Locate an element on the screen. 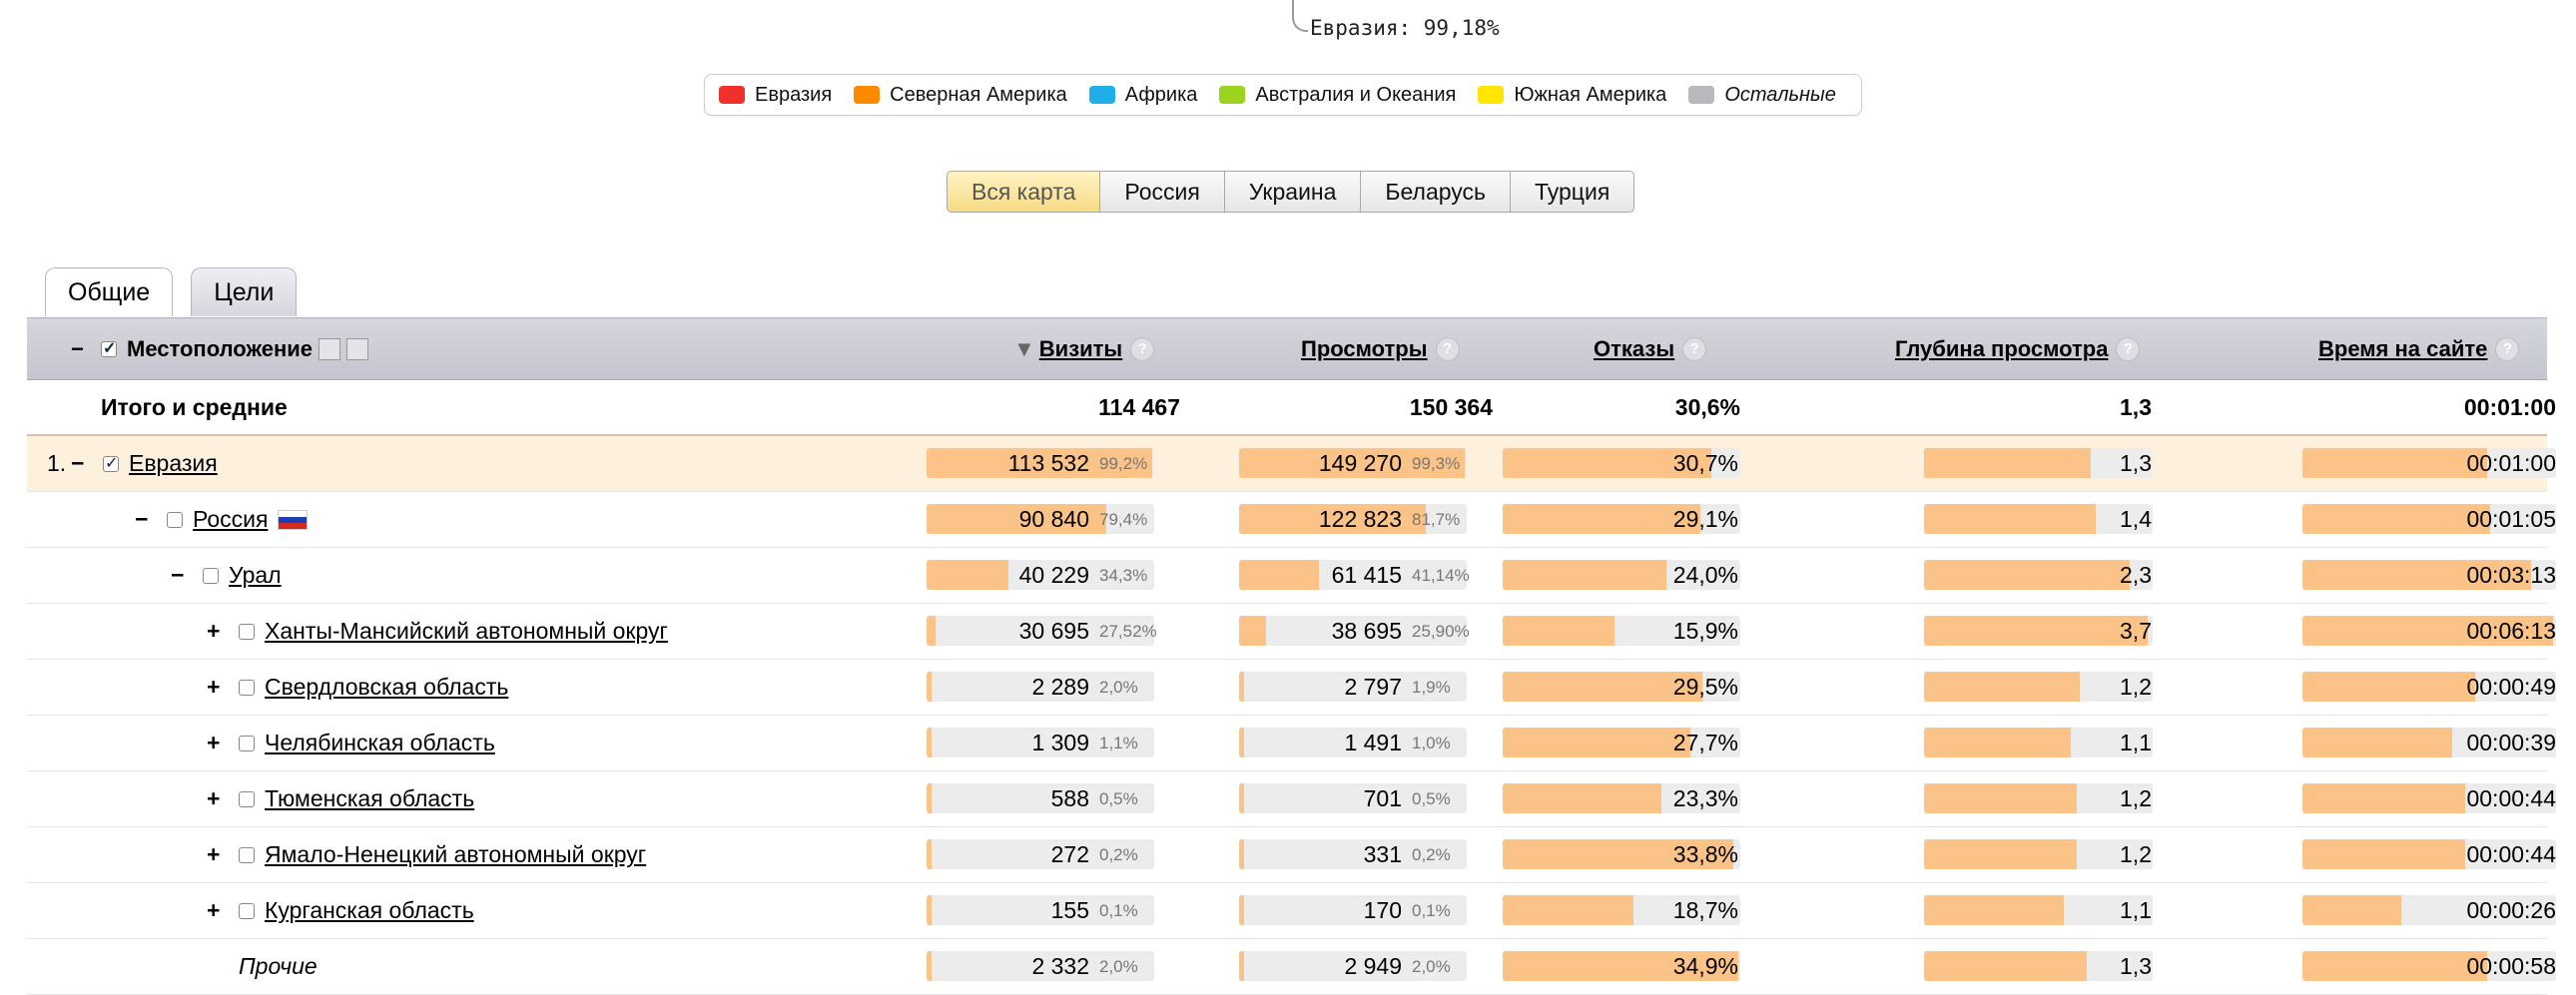  grouping-icon is located at coordinates (330, 348).